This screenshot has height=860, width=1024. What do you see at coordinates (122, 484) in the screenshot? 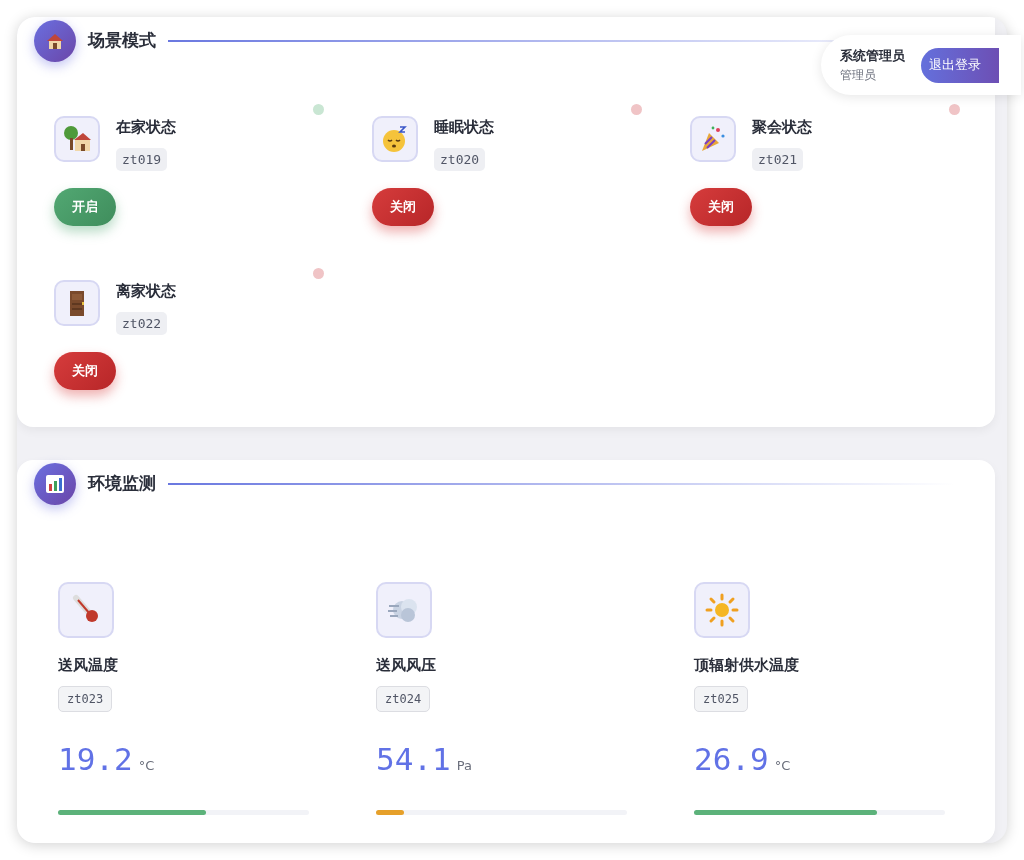
I see `section-title: 环境监测` at bounding box center [122, 484].